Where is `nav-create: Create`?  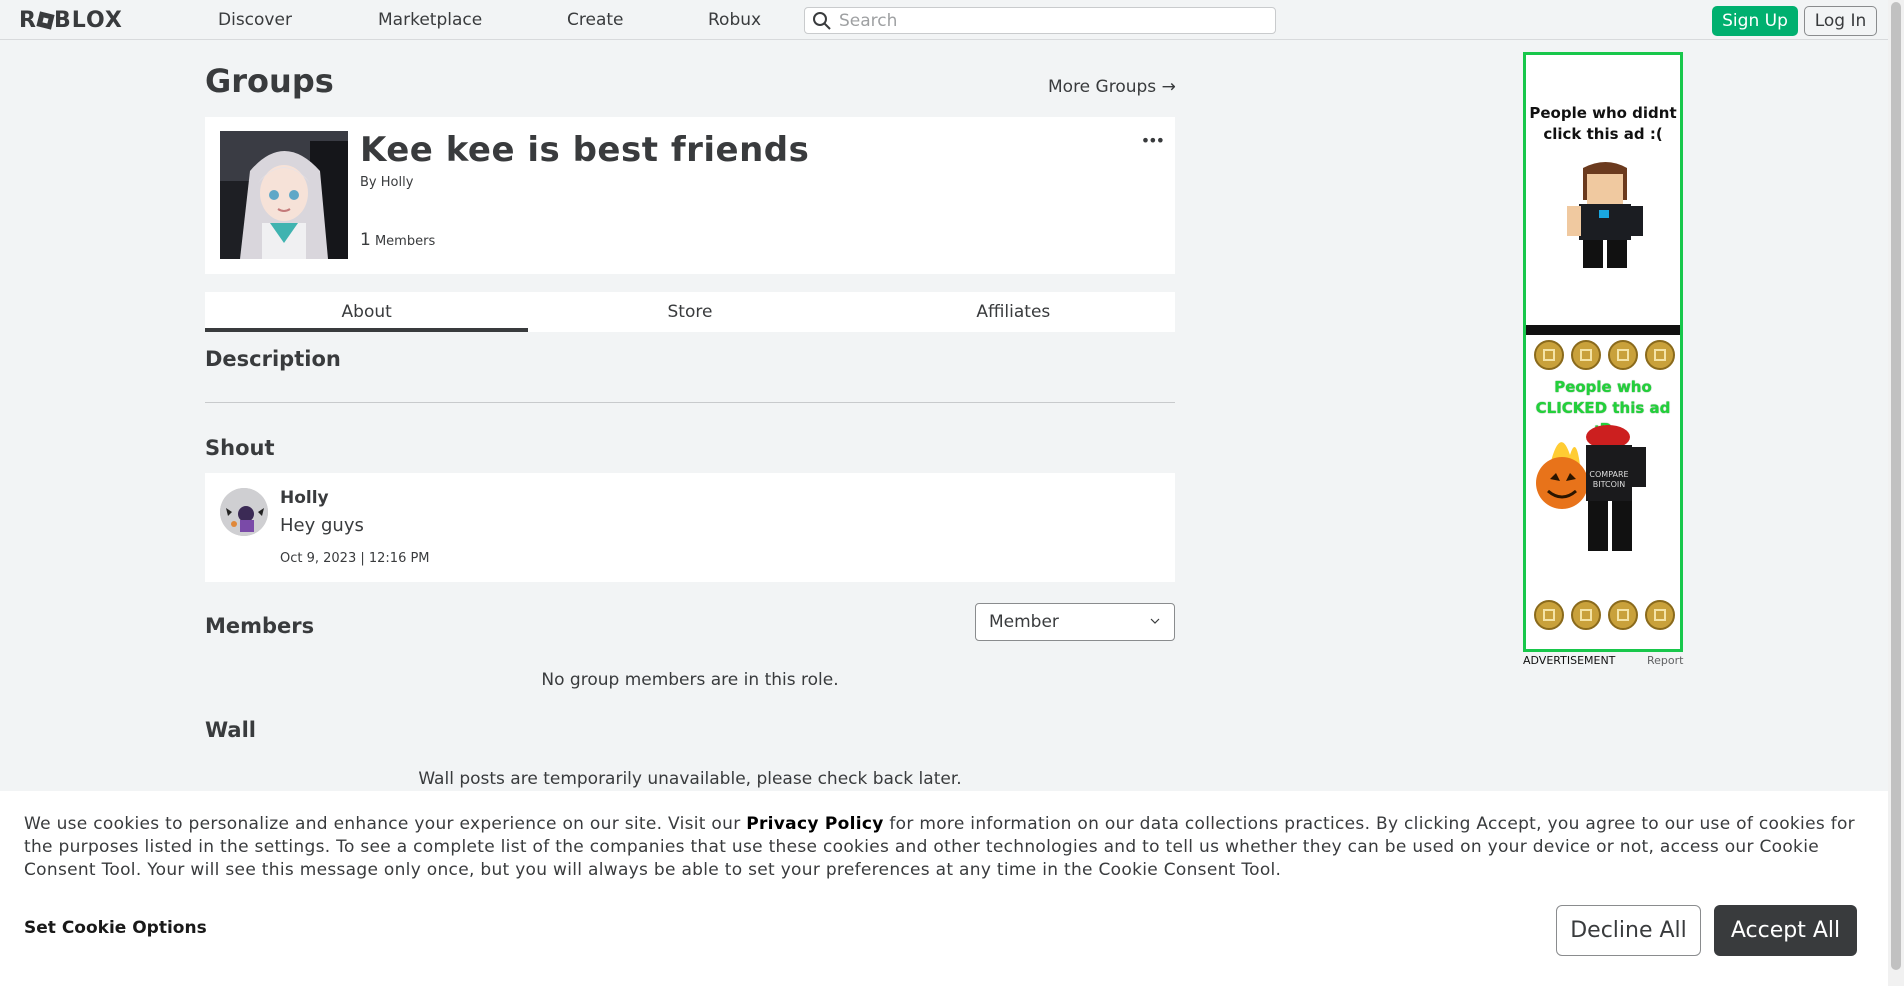 nav-create: Create is located at coordinates (595, 20).